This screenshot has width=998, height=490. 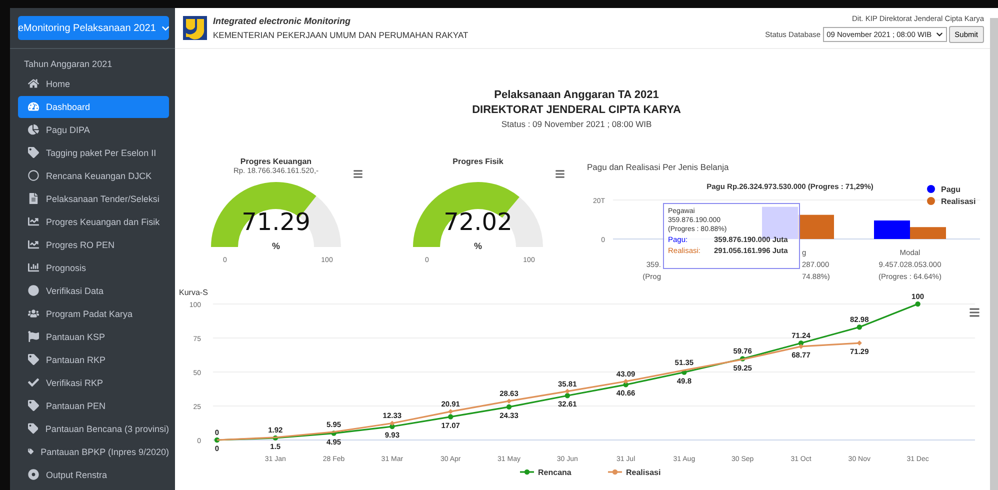 I want to click on gauge-value: 72.02, so click(x=478, y=222).